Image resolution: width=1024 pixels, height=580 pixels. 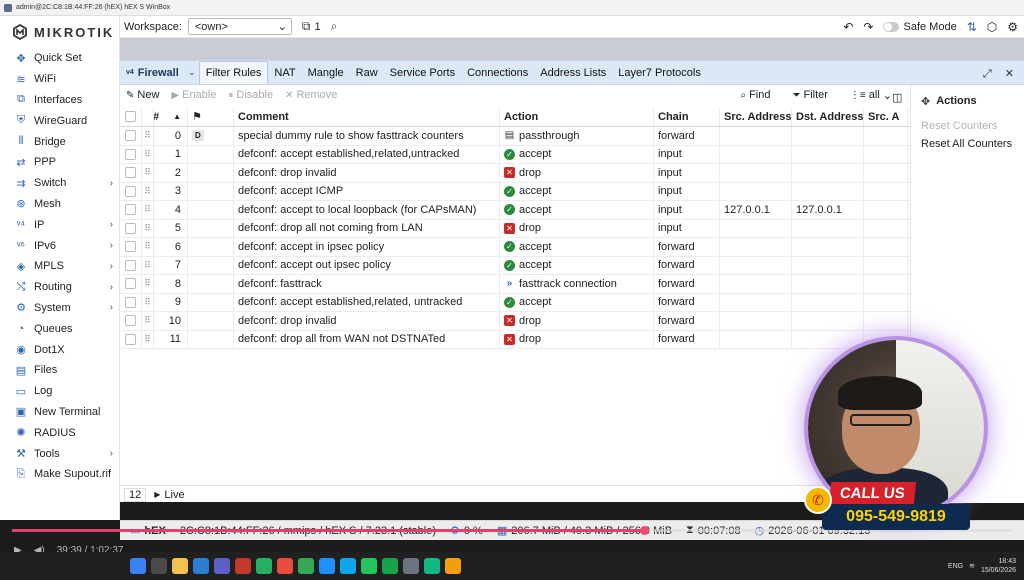 What do you see at coordinates (59, 183) in the screenshot?
I see `sidebar-item-switch: ⇉ Switch ›` at bounding box center [59, 183].